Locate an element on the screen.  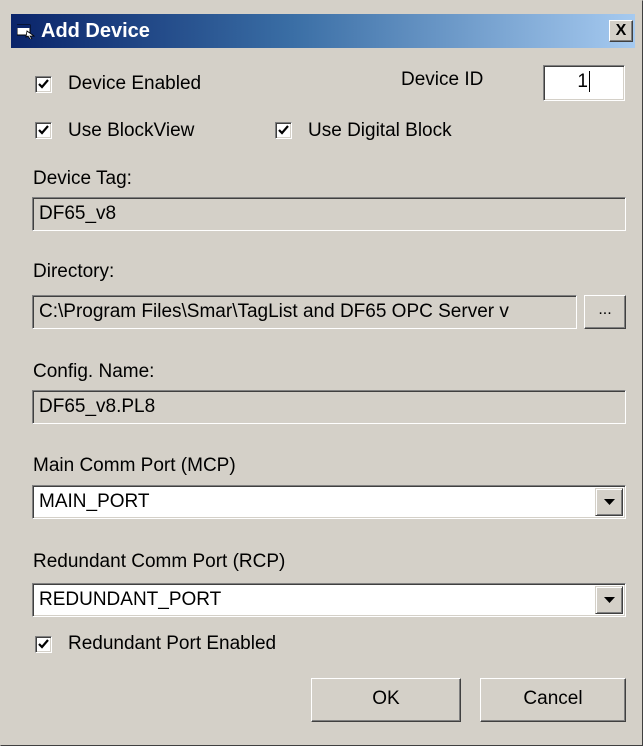
use-blockview-checkbox is located at coordinates (43, 130).